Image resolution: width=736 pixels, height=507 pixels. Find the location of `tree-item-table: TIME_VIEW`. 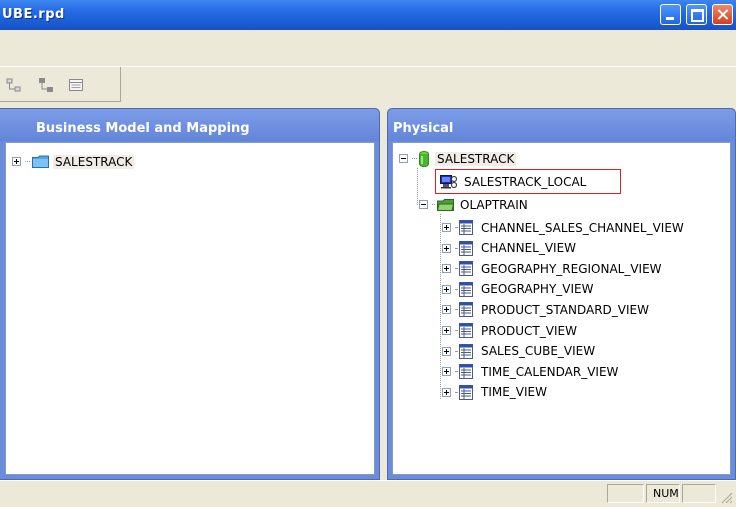

tree-item-table: TIME_VIEW is located at coordinates (495, 392).